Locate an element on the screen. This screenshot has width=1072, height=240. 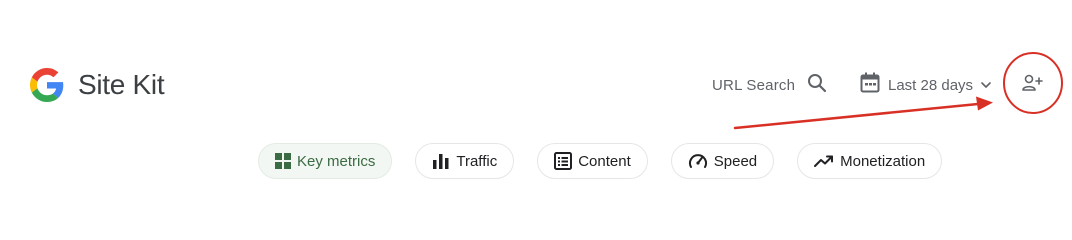
chevron-down-icon is located at coordinates (986, 85).